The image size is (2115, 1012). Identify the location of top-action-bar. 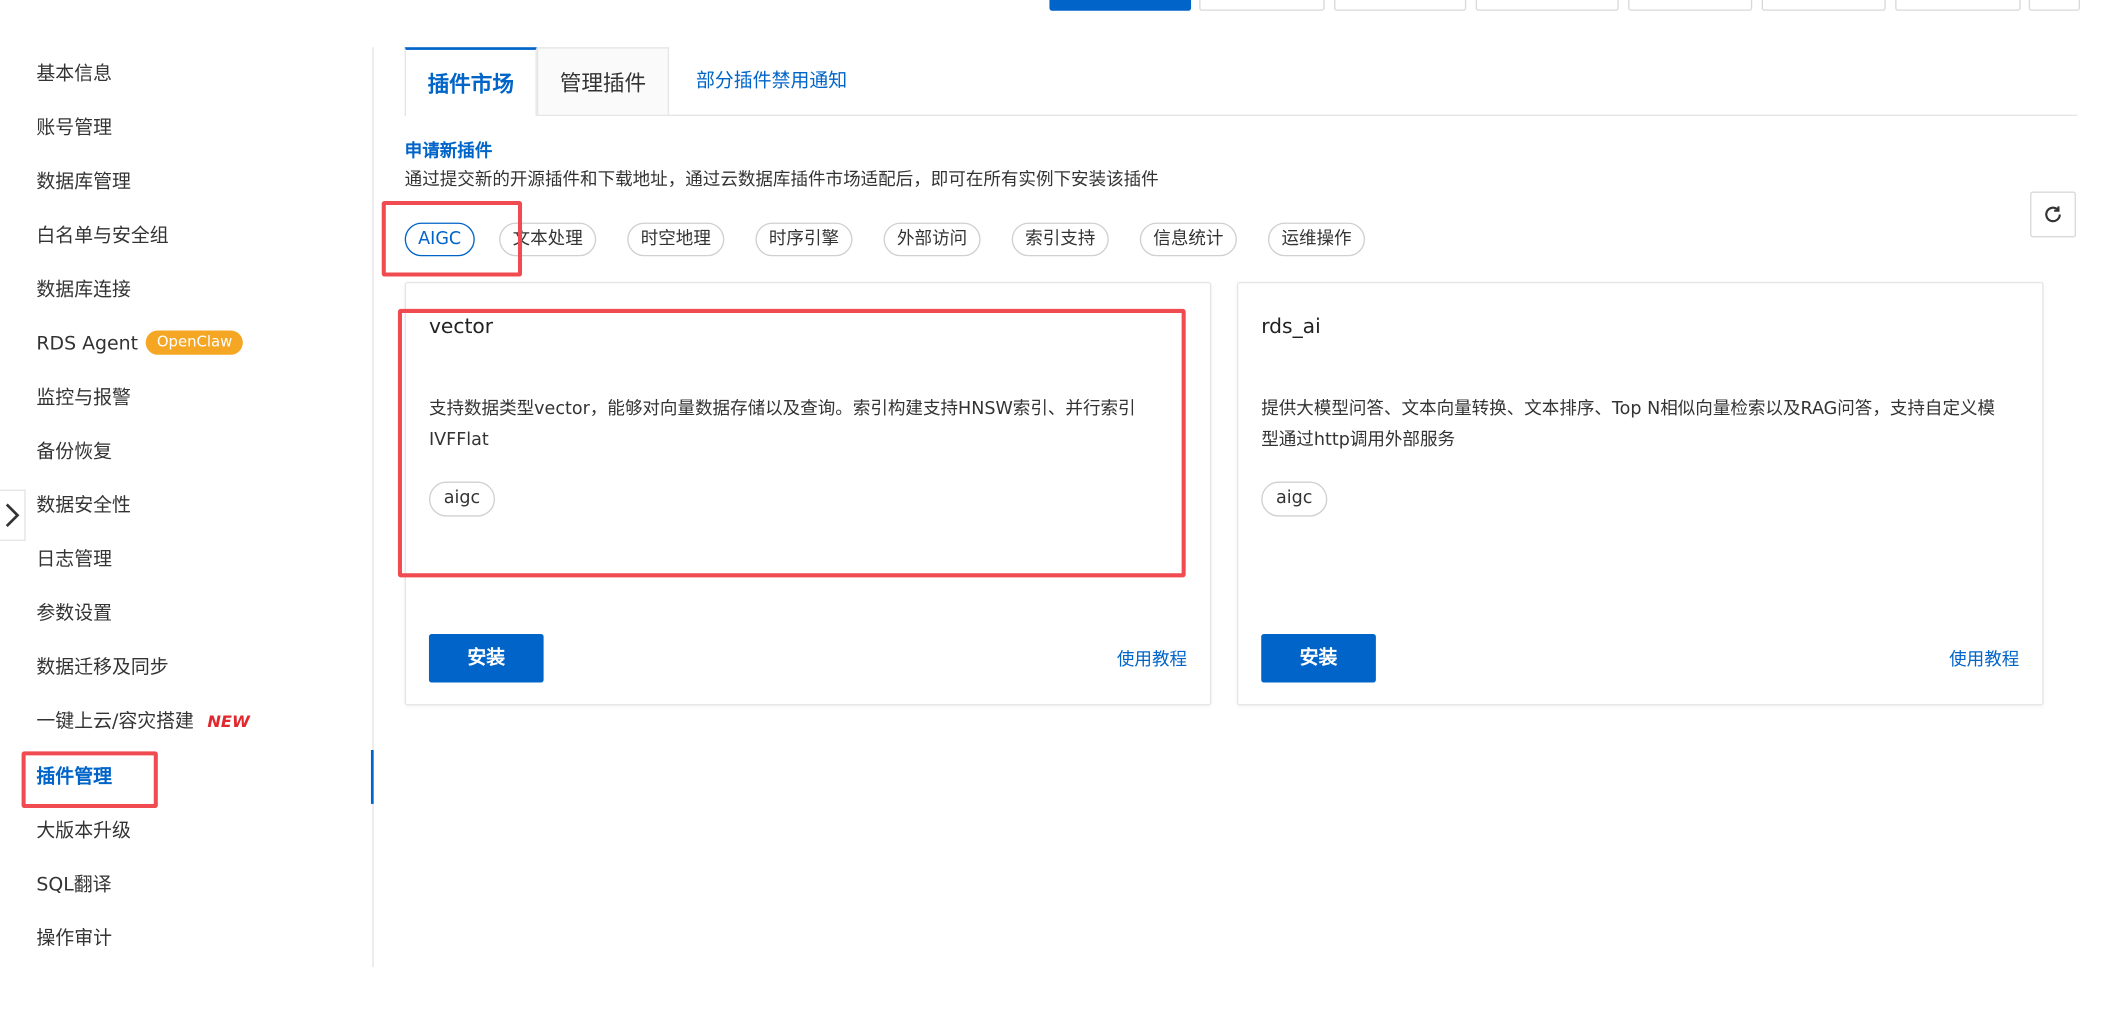
(1057, 5).